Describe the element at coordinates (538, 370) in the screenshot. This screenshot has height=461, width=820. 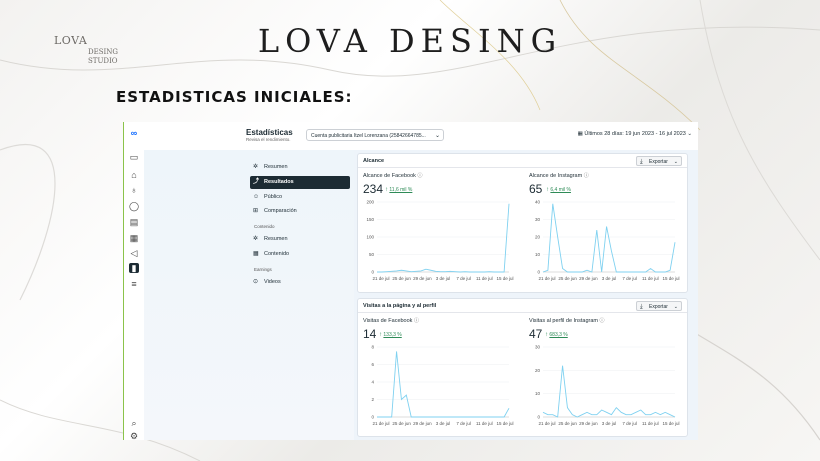
I see `y-tick-label: 20` at that location.